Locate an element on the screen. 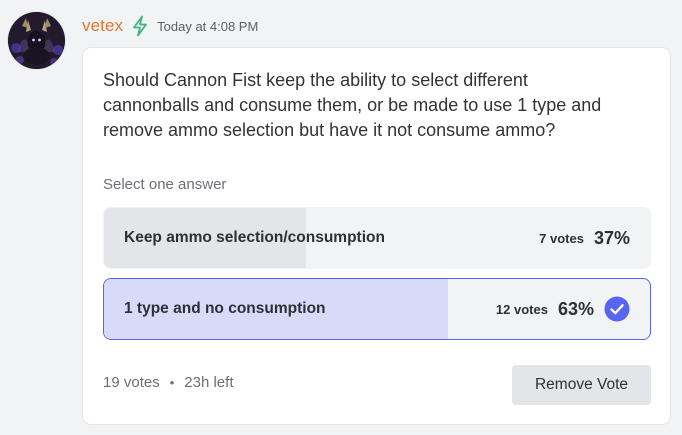  poll-subtitle: Select one answer is located at coordinates (165, 184).